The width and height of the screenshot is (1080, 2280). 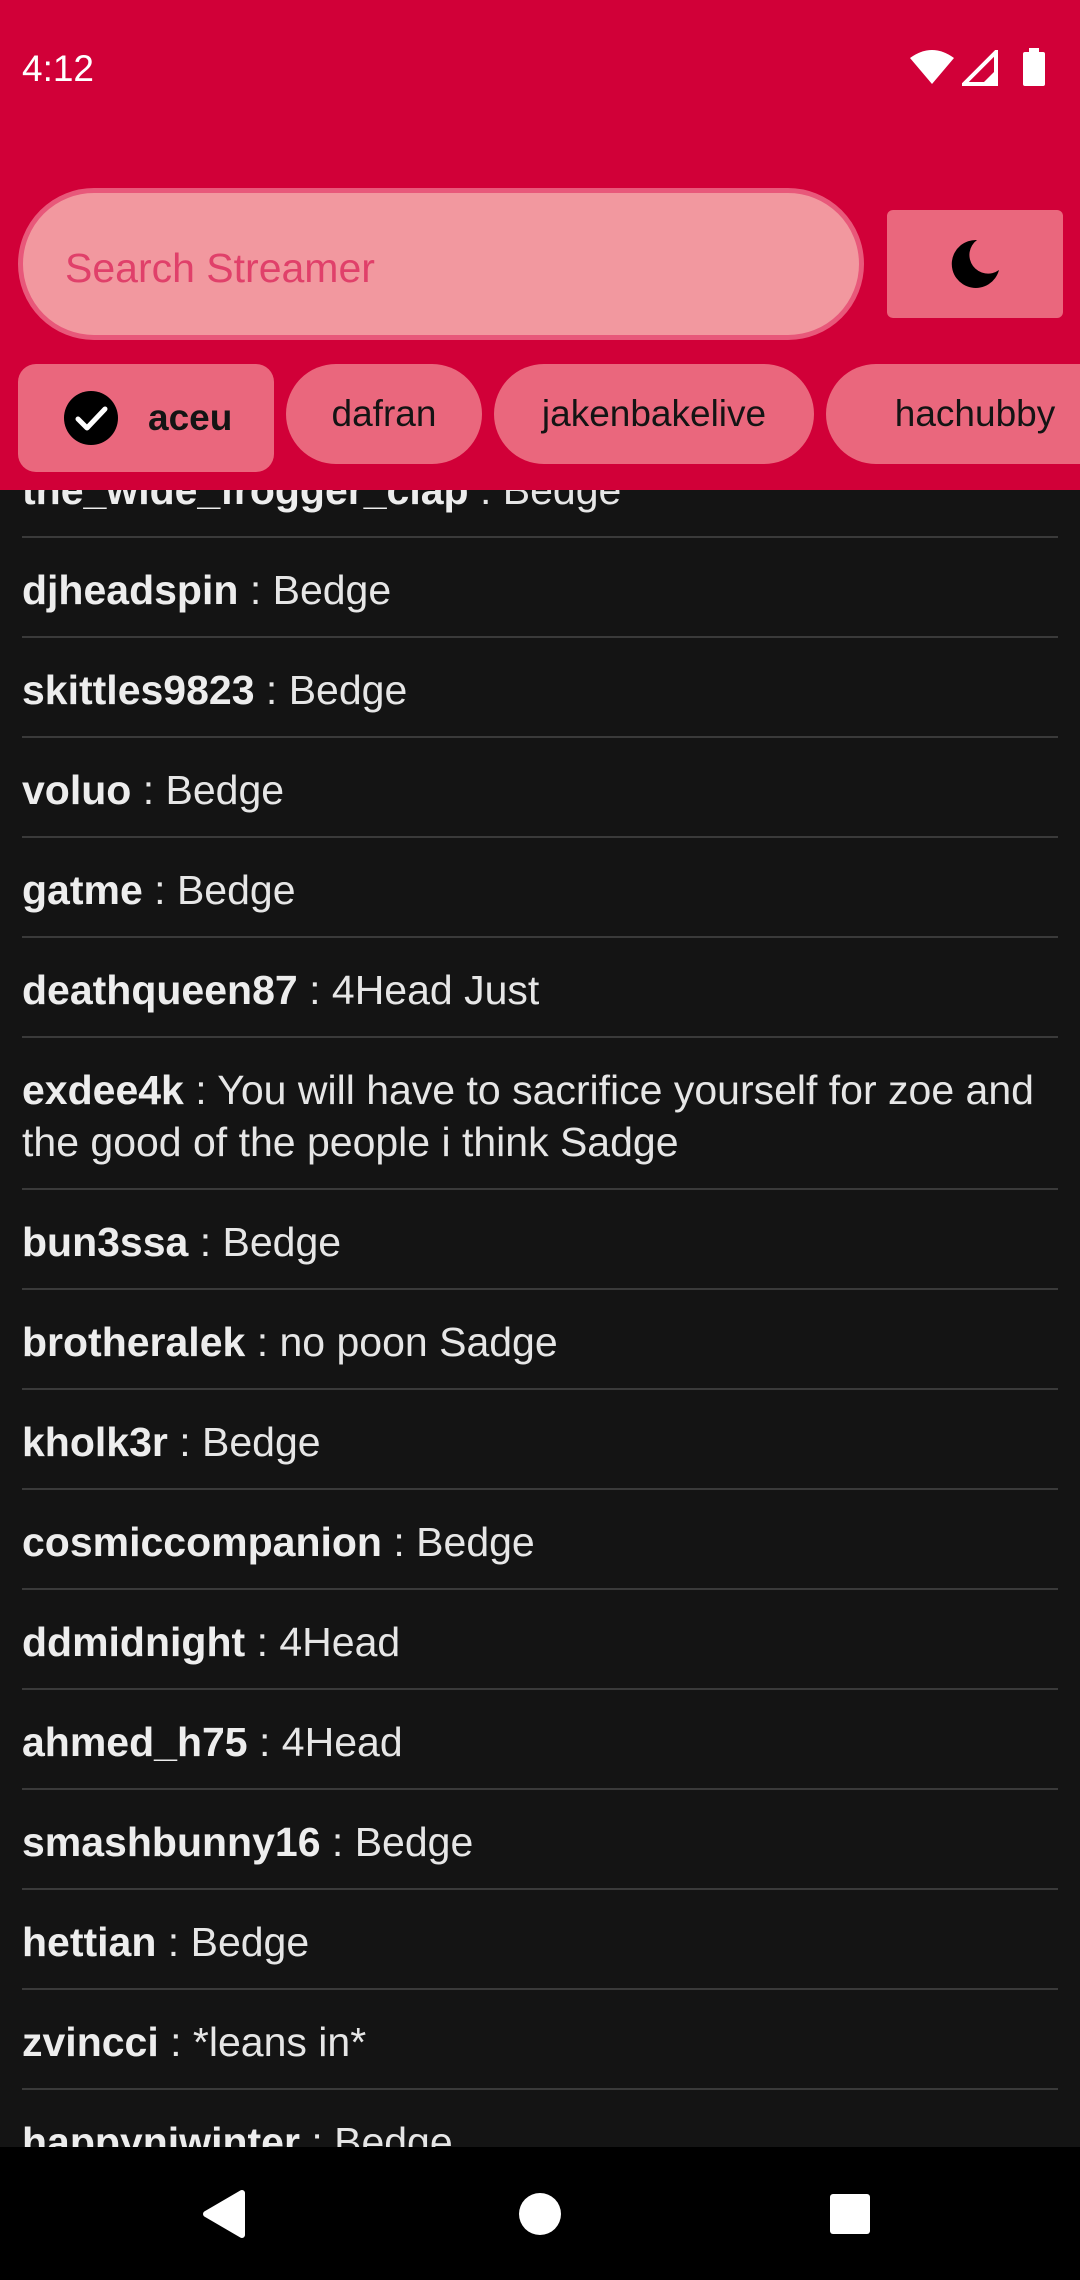 What do you see at coordinates (540, 1840) in the screenshot?
I see `chat-message: smashbunny16 : Bedge` at bounding box center [540, 1840].